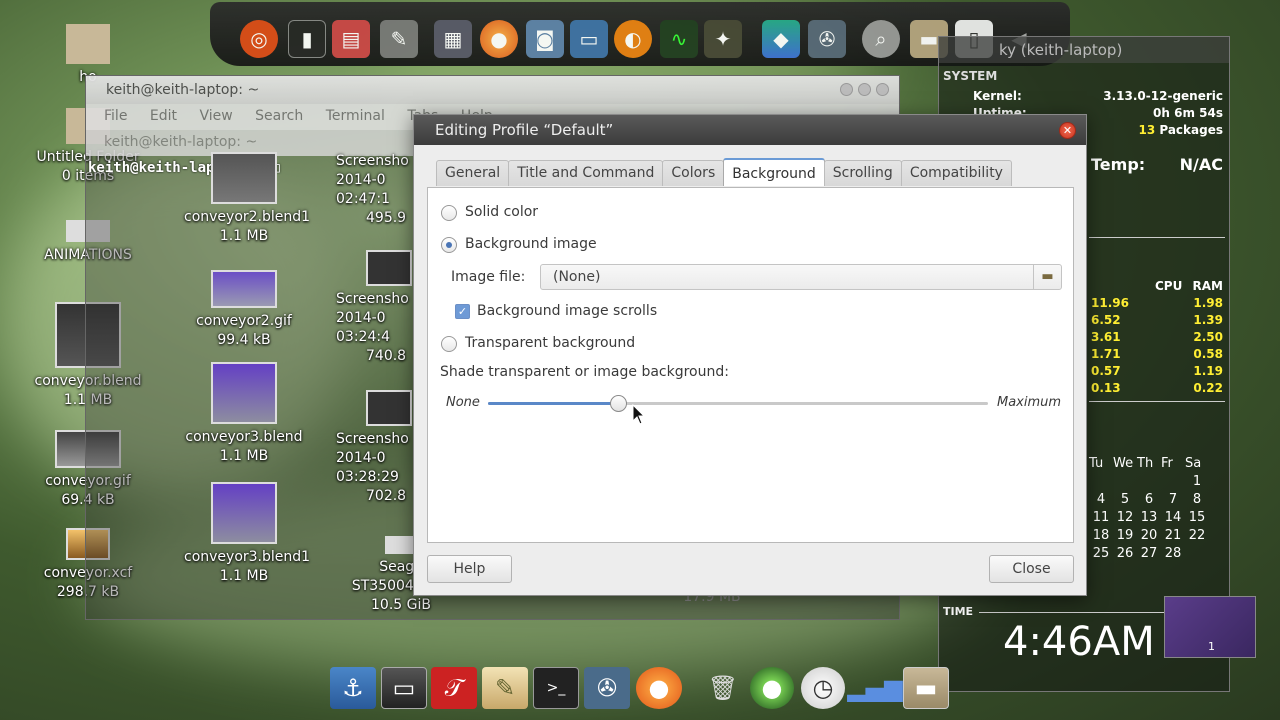 The width and height of the screenshot is (1280, 720). Describe the element at coordinates (351, 39) in the screenshot. I see `software-center-icon: ▤` at that location.